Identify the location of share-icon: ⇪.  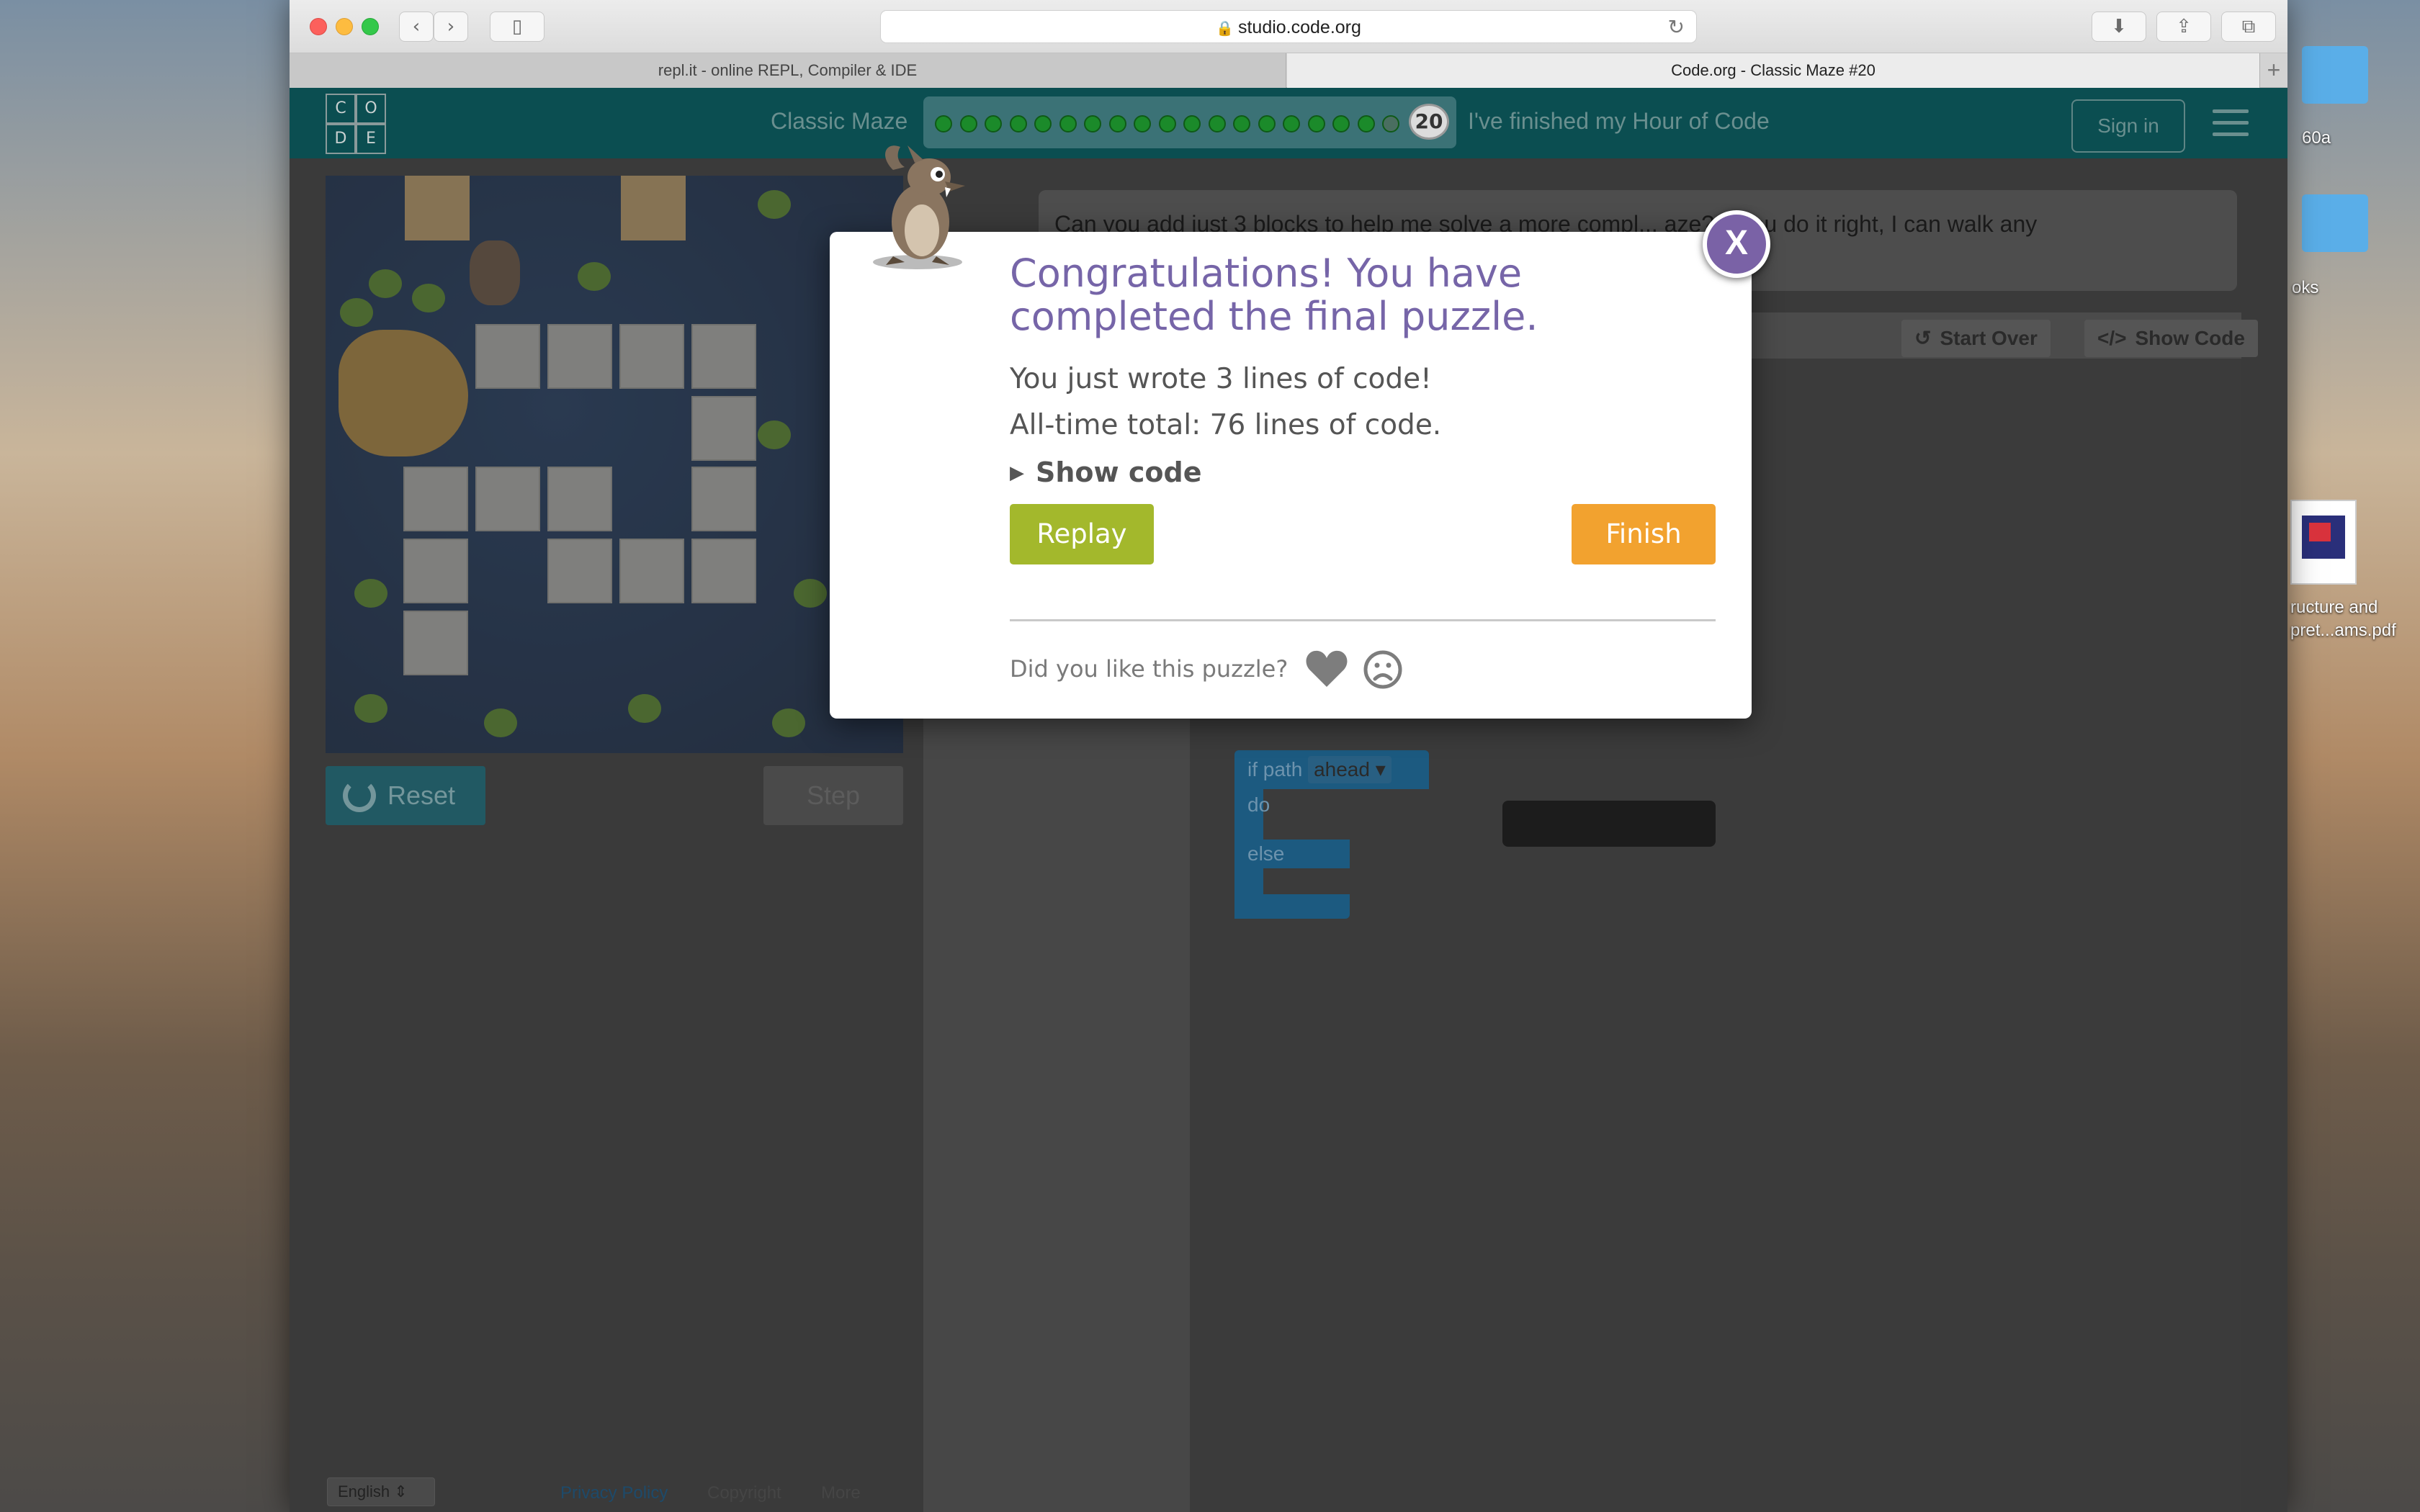
(2184, 26).